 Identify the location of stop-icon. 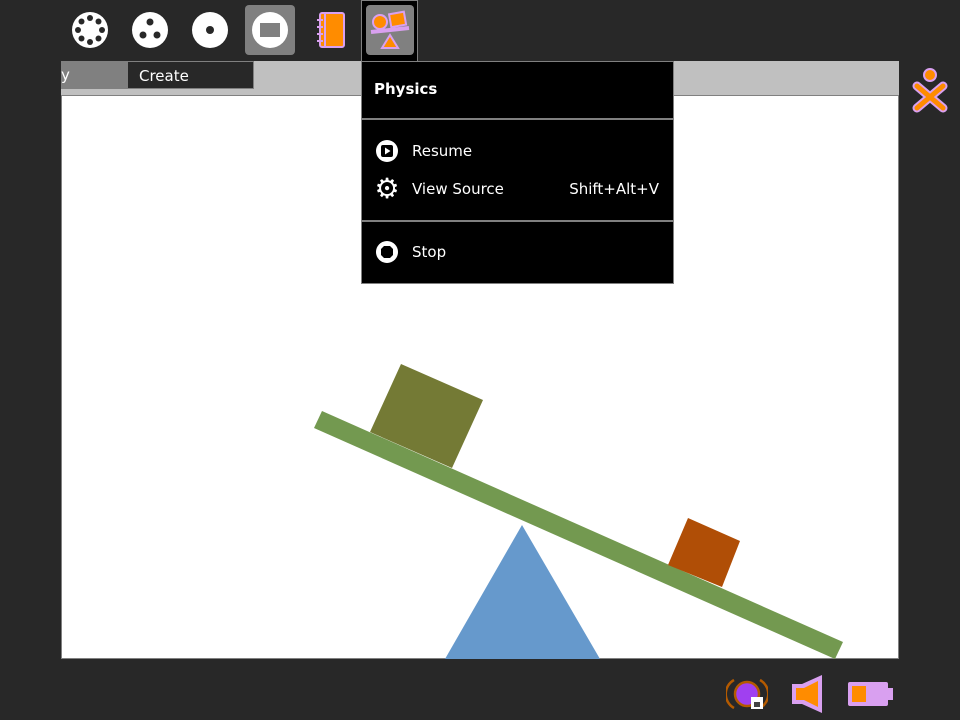
(387, 252).